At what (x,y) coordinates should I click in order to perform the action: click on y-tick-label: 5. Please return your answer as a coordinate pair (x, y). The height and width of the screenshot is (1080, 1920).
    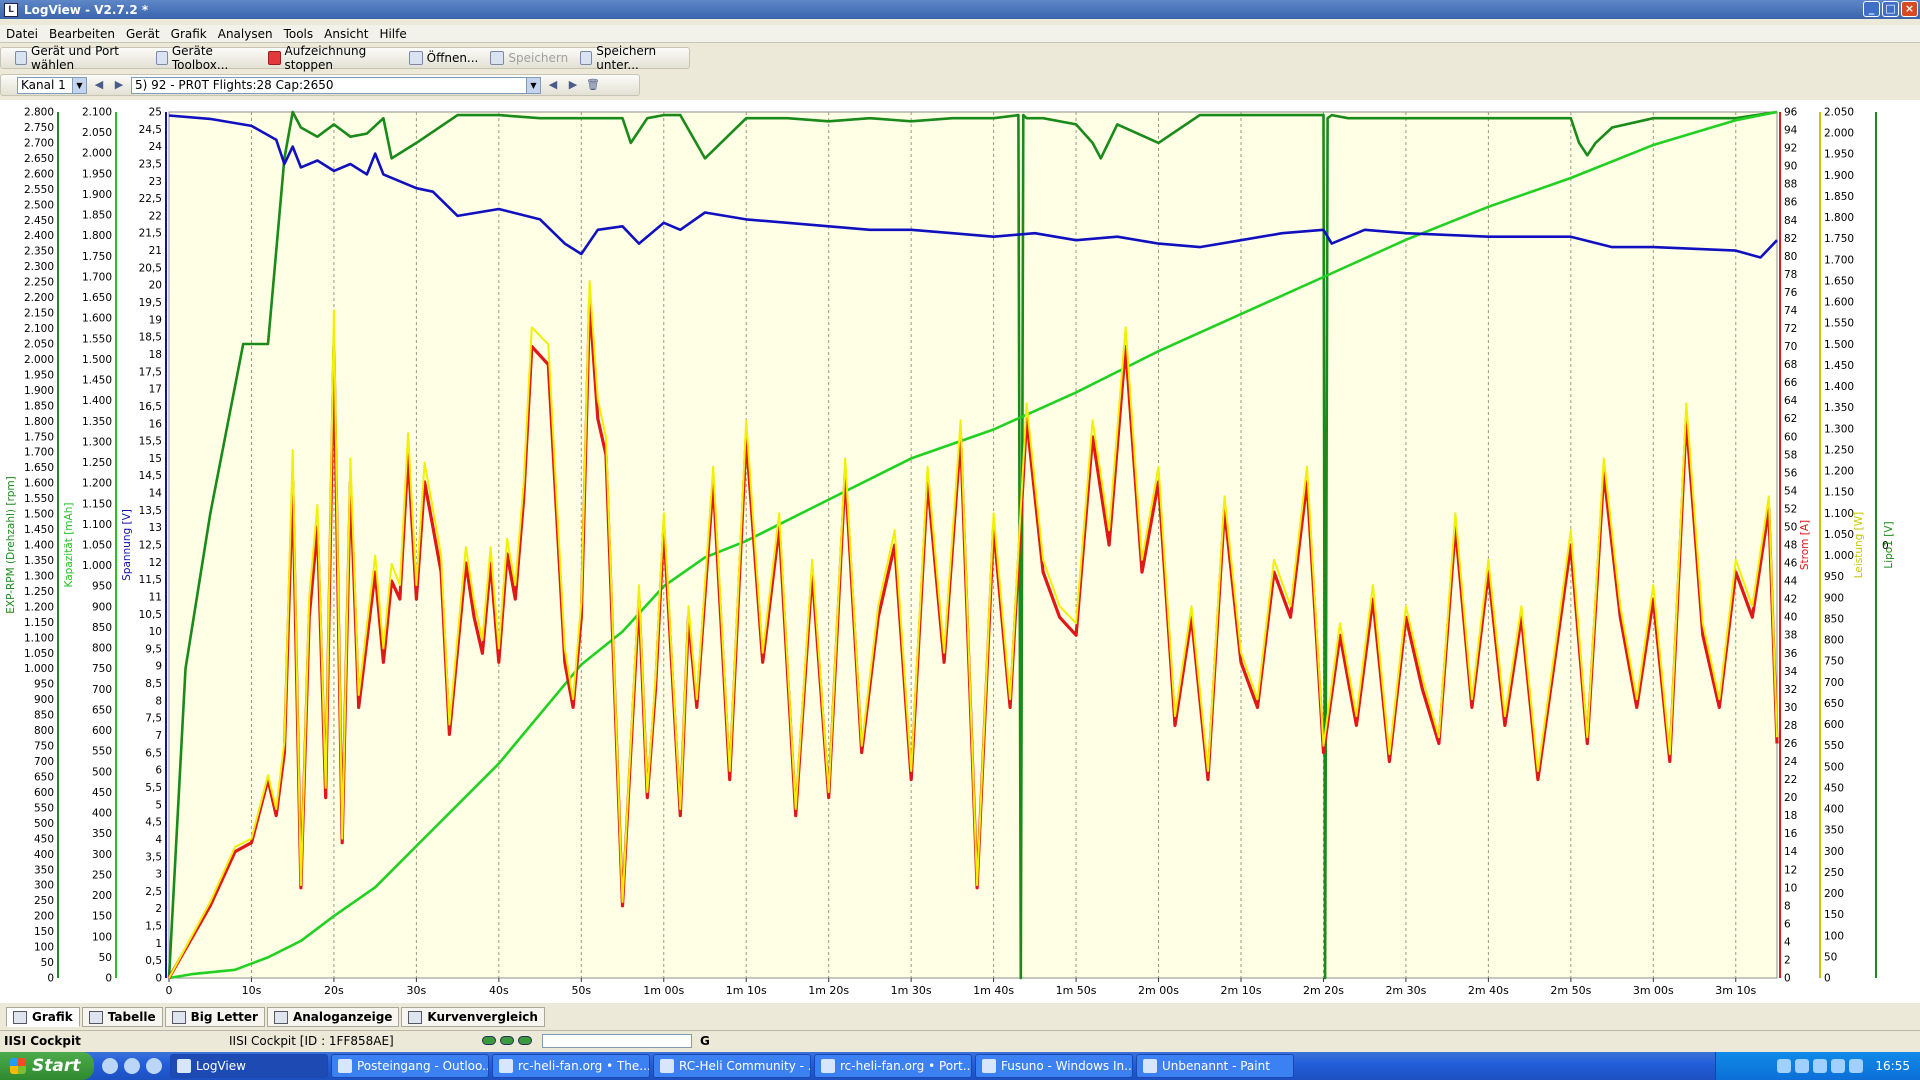
    Looking at the image, I should click on (158, 805).